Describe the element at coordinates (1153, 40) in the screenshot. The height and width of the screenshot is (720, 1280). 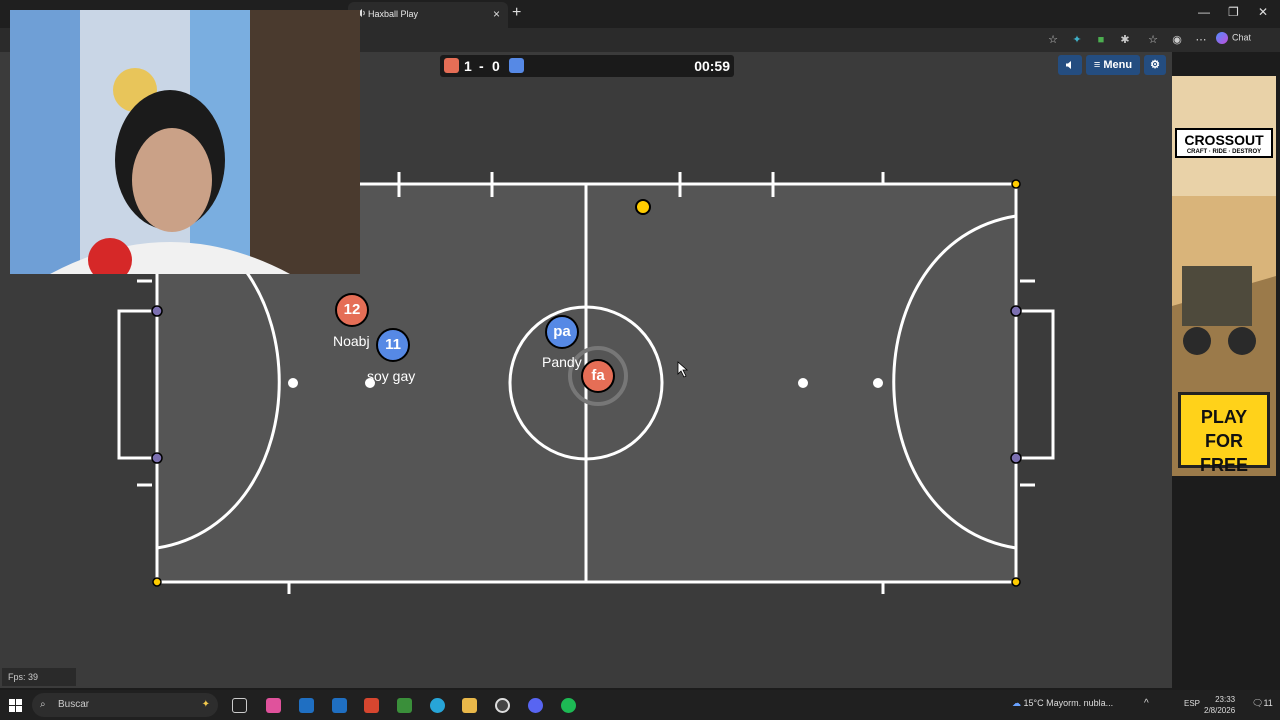
I see `favorites-icon: ☆` at that location.